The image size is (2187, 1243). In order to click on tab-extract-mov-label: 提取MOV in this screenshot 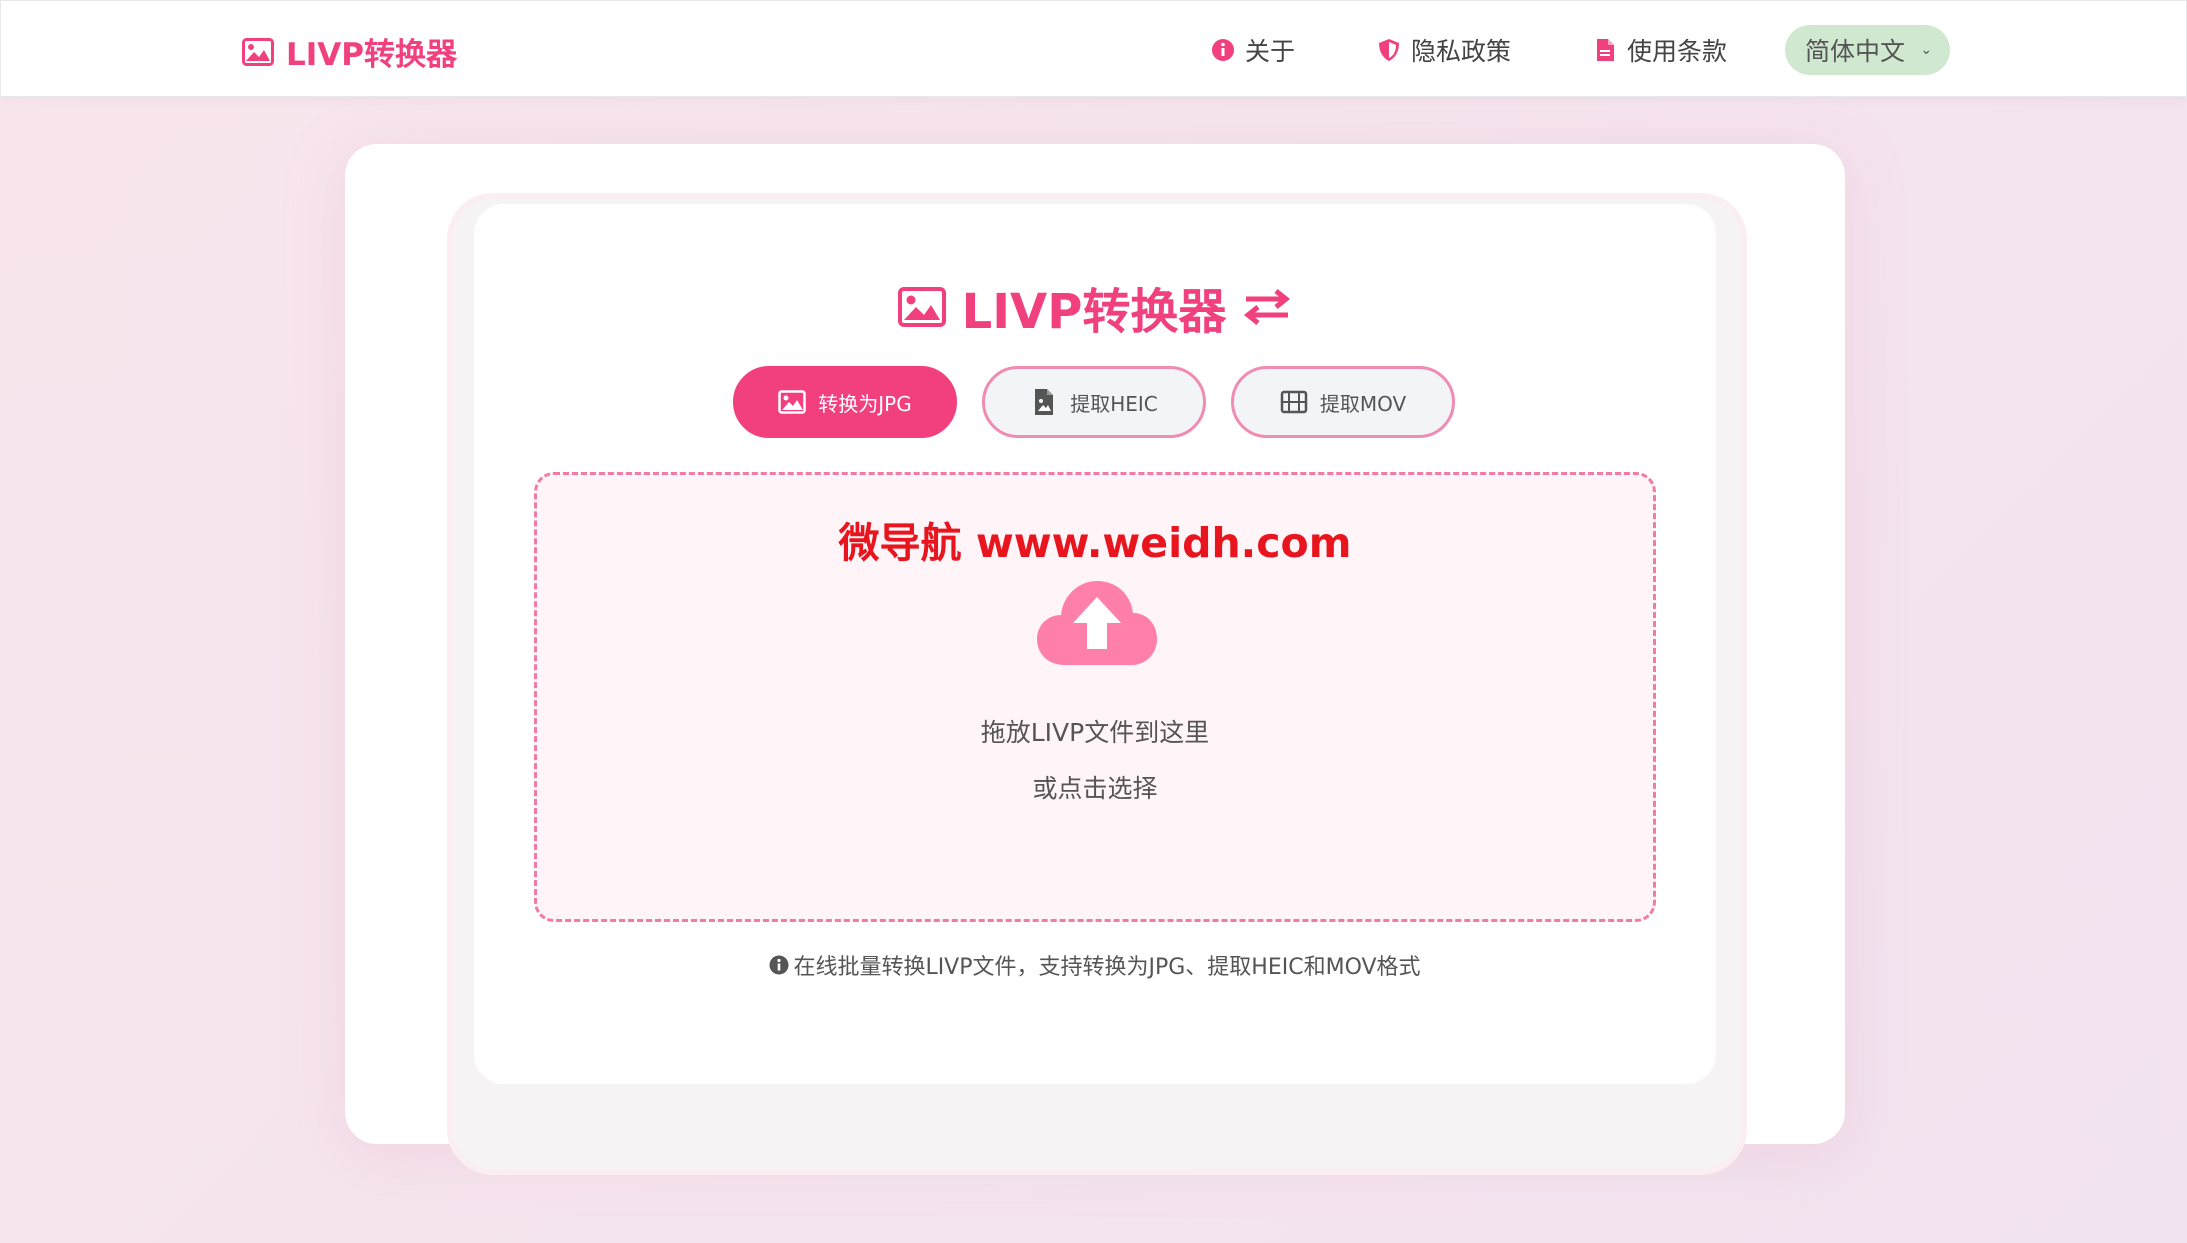, I will do `click(1363, 403)`.